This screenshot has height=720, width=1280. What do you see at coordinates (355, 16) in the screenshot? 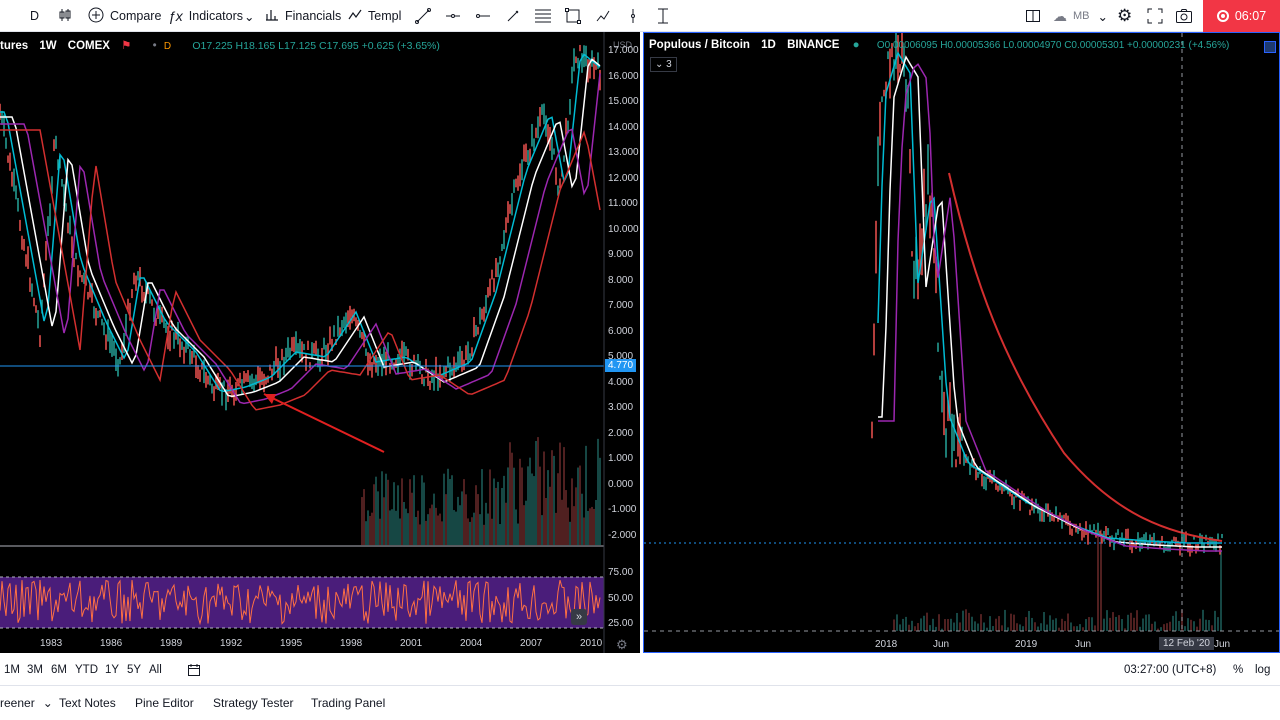
I see `templates-icon` at bounding box center [355, 16].